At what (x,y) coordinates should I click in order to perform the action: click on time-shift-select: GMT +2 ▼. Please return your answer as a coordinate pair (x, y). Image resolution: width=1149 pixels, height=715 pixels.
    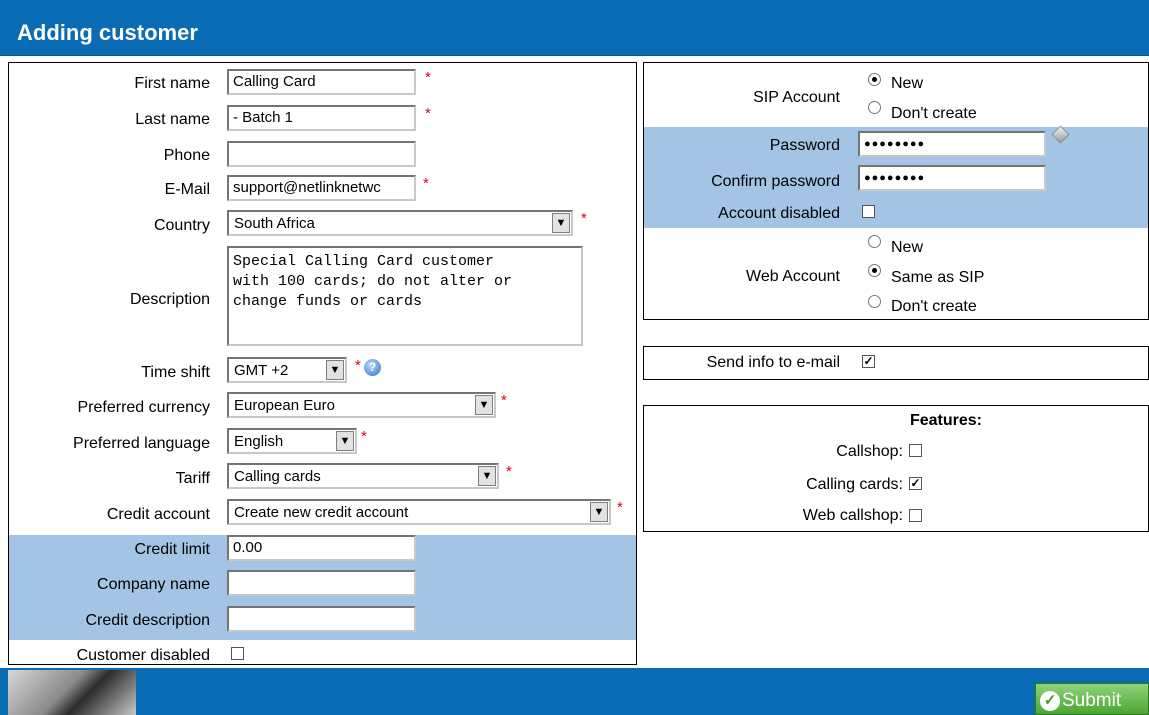
    Looking at the image, I should click on (287, 370).